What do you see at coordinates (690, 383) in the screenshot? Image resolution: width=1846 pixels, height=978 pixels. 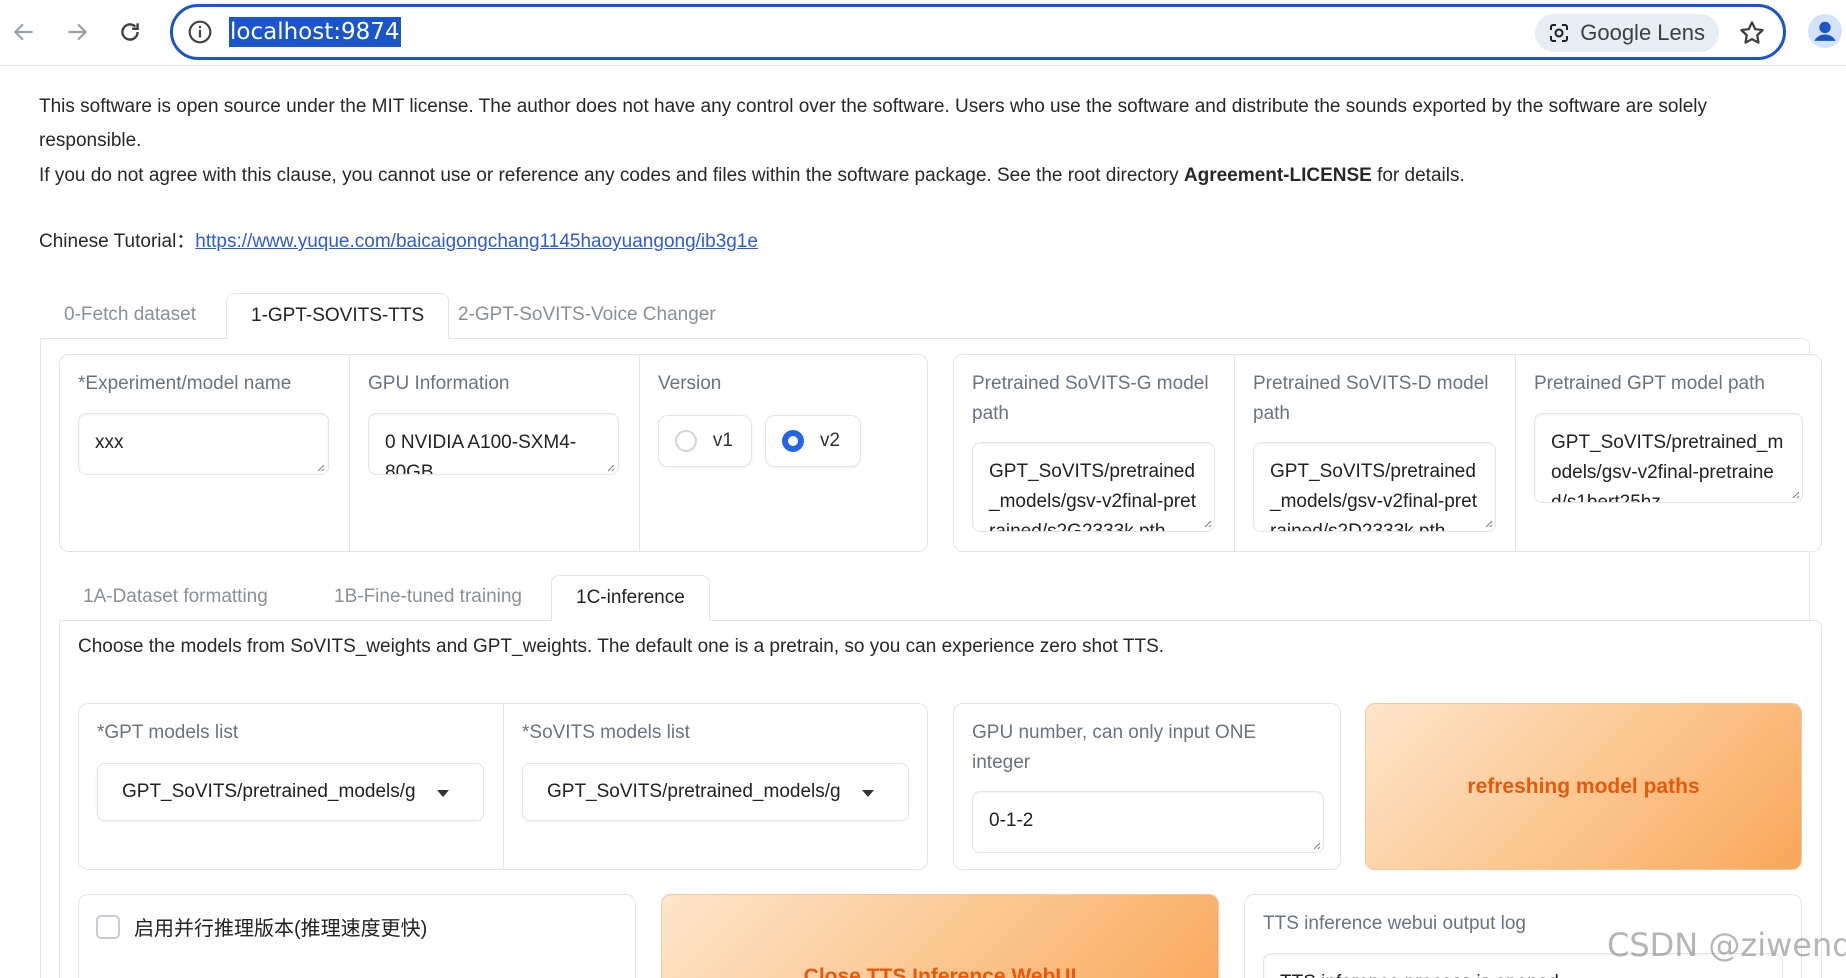 I see `version-label: Version` at bounding box center [690, 383].